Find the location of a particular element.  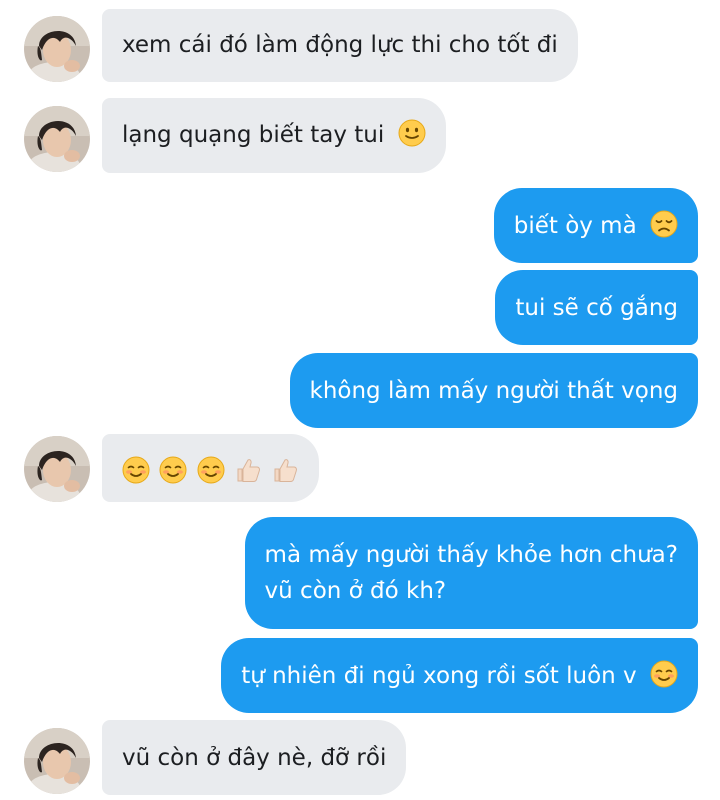

message-text: biết òy mà is located at coordinates (575, 226).